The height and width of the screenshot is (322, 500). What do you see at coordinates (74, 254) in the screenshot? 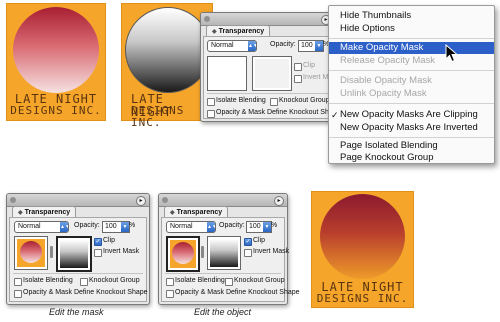
I see `mask-thumbnail-selected` at bounding box center [74, 254].